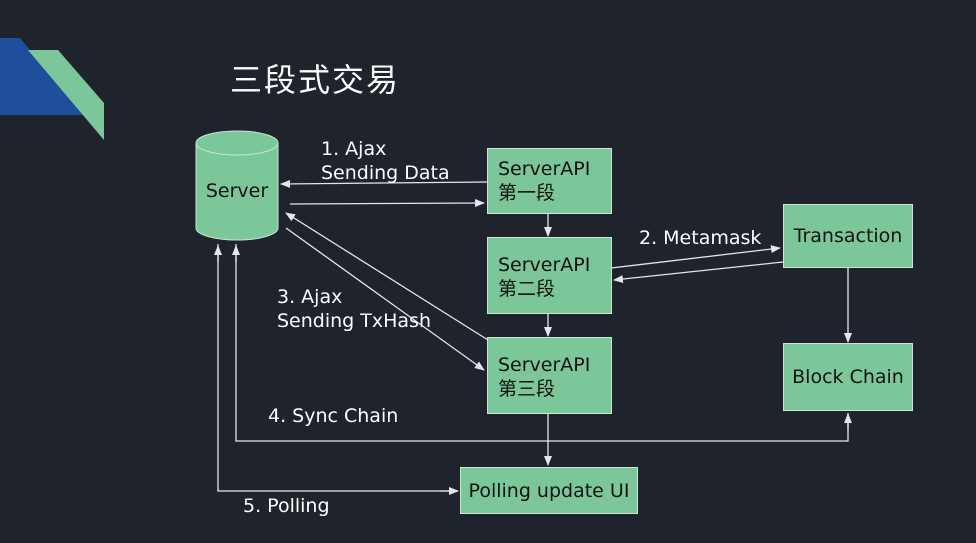 This screenshot has width=976, height=543. What do you see at coordinates (527, 193) in the screenshot?
I see `node-serverapi-1-line2: 第一段` at bounding box center [527, 193].